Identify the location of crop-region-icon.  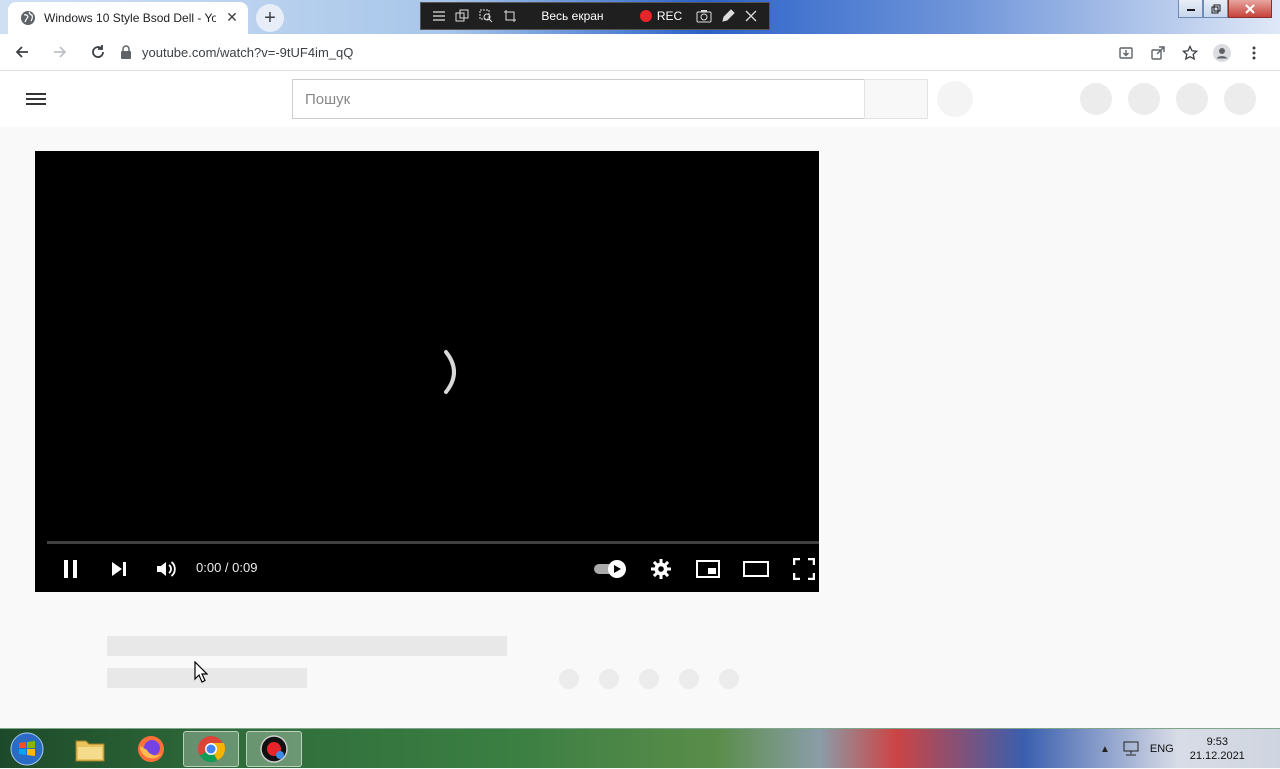
(510, 16).